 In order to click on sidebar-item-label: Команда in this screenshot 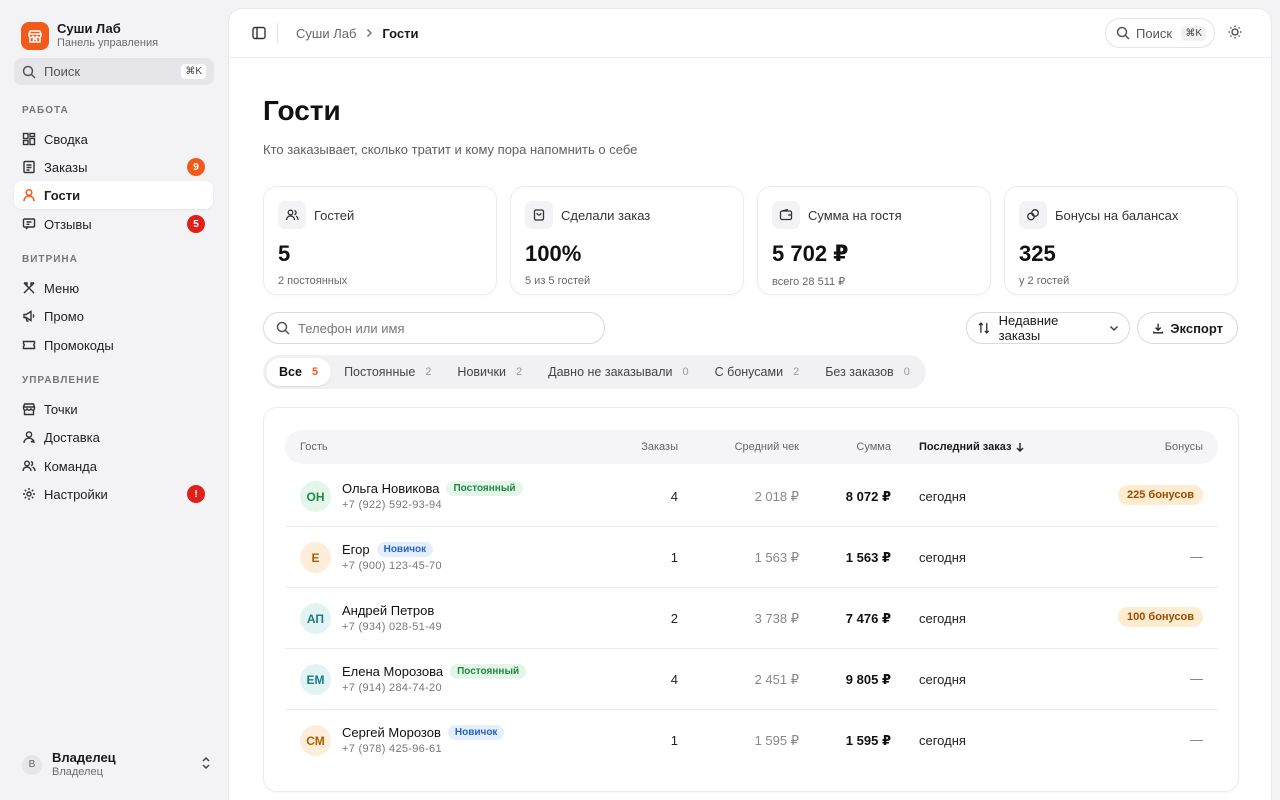, I will do `click(70, 466)`.